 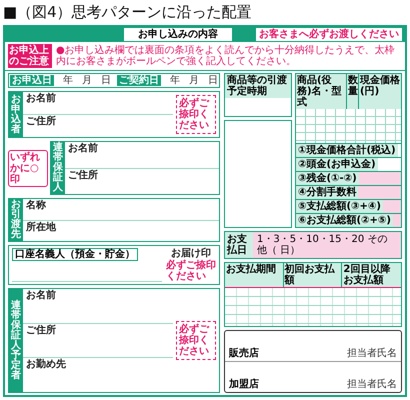 I want to click on column-header: 初回お支払額, so click(x=313, y=275).